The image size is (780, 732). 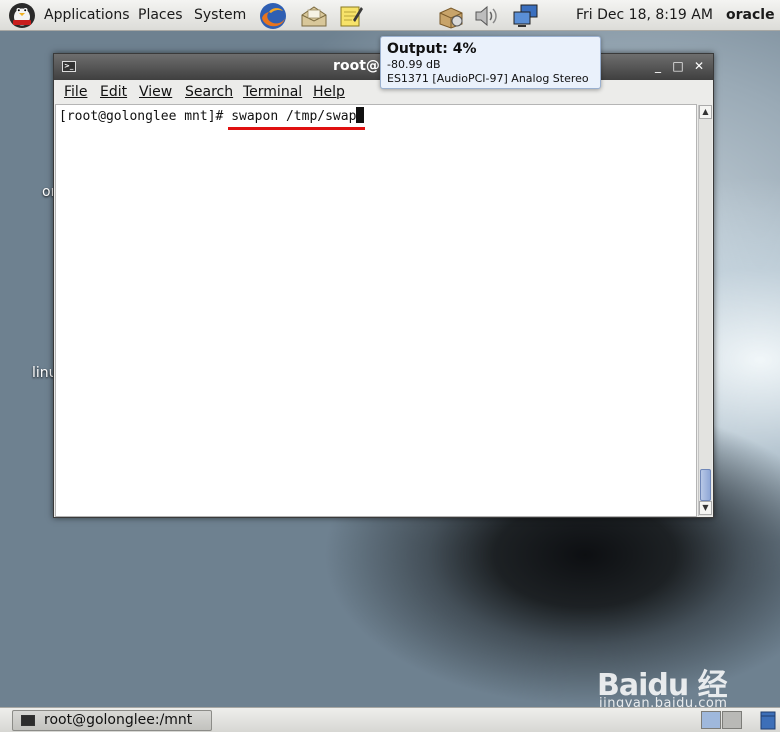 I want to click on applications-logo-icon, so click(x=22, y=15).